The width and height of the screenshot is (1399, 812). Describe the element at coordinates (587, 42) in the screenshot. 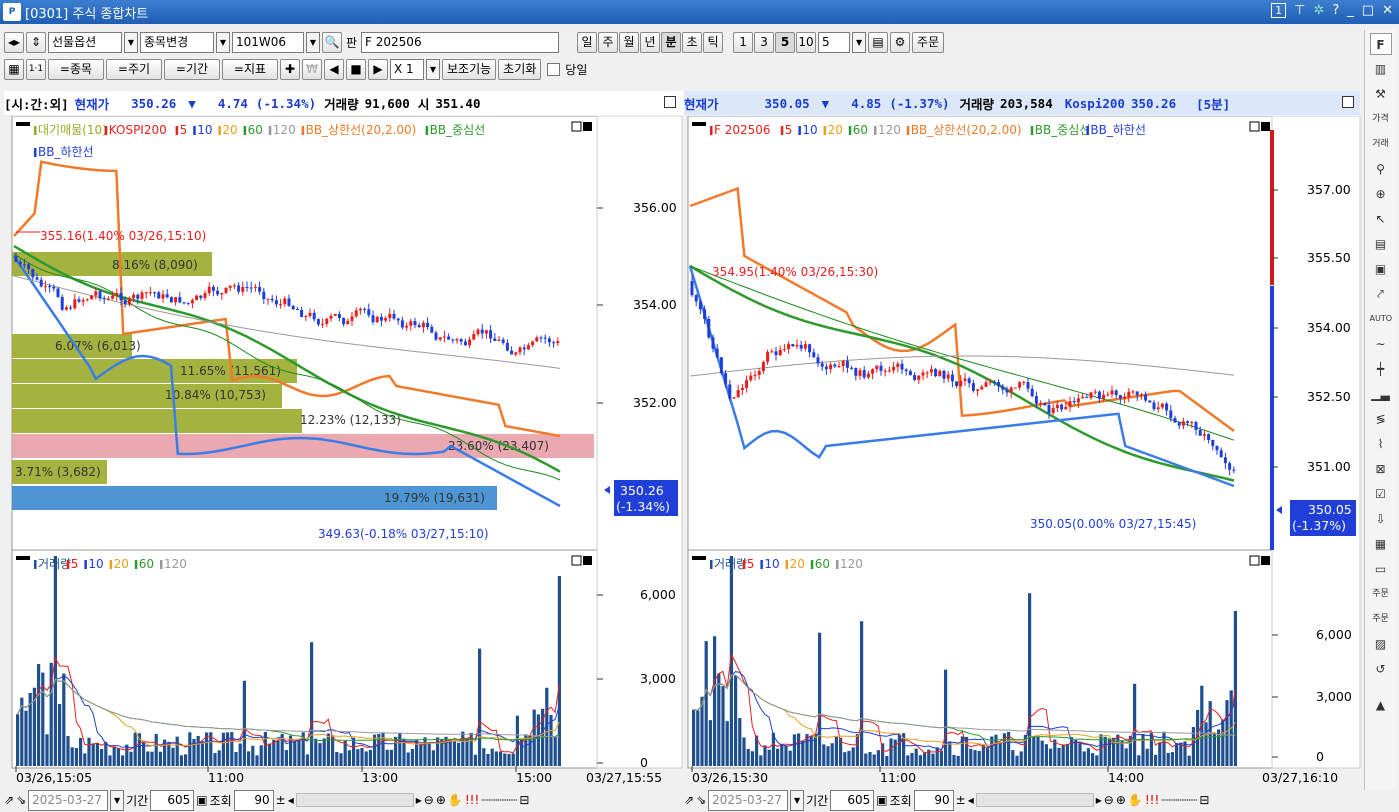

I see `period-button: 일` at that location.